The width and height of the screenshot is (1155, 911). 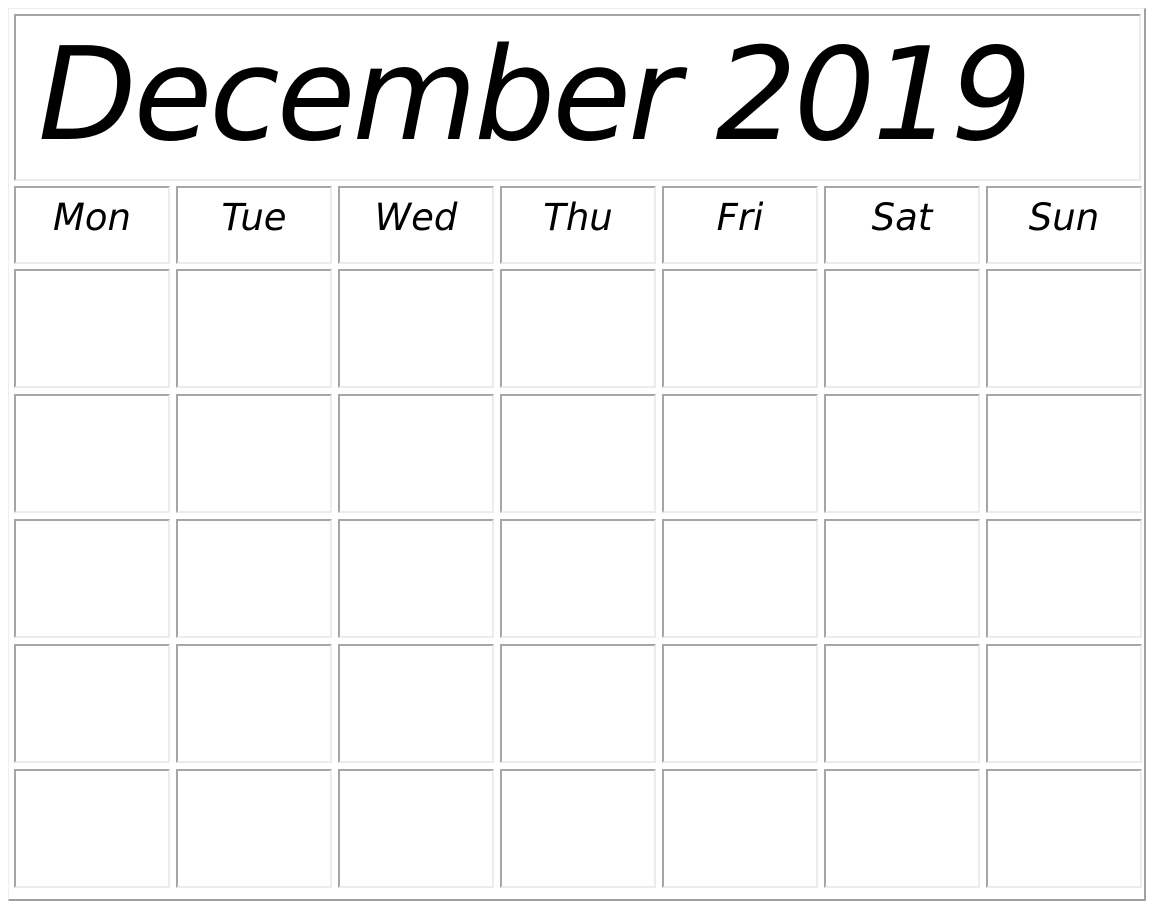 What do you see at coordinates (902, 217) in the screenshot?
I see `weekday-label: Sat` at bounding box center [902, 217].